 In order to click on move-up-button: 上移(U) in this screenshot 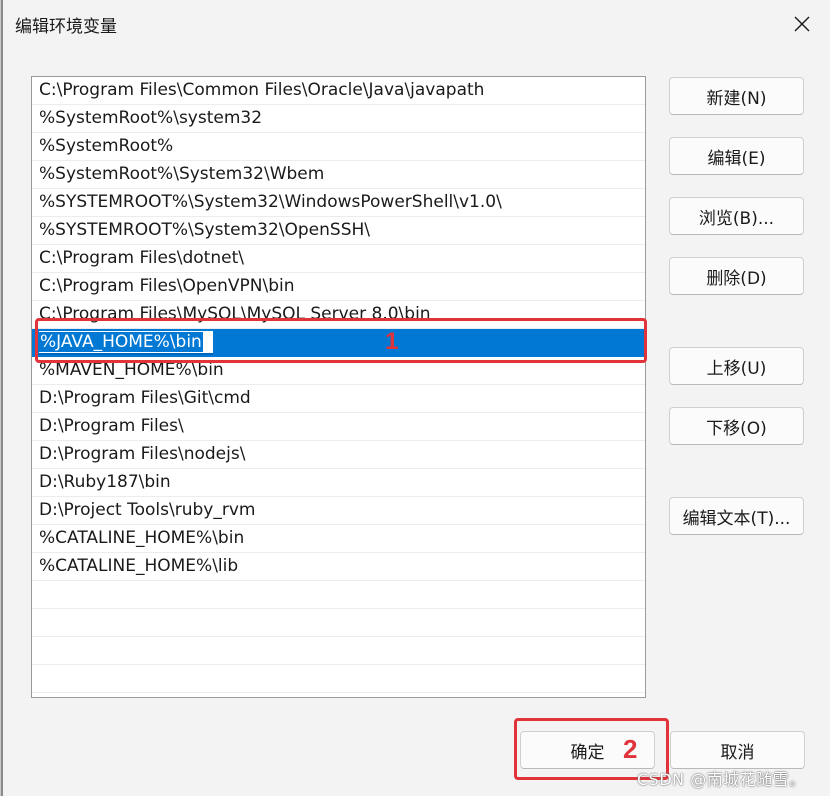, I will do `click(736, 366)`.